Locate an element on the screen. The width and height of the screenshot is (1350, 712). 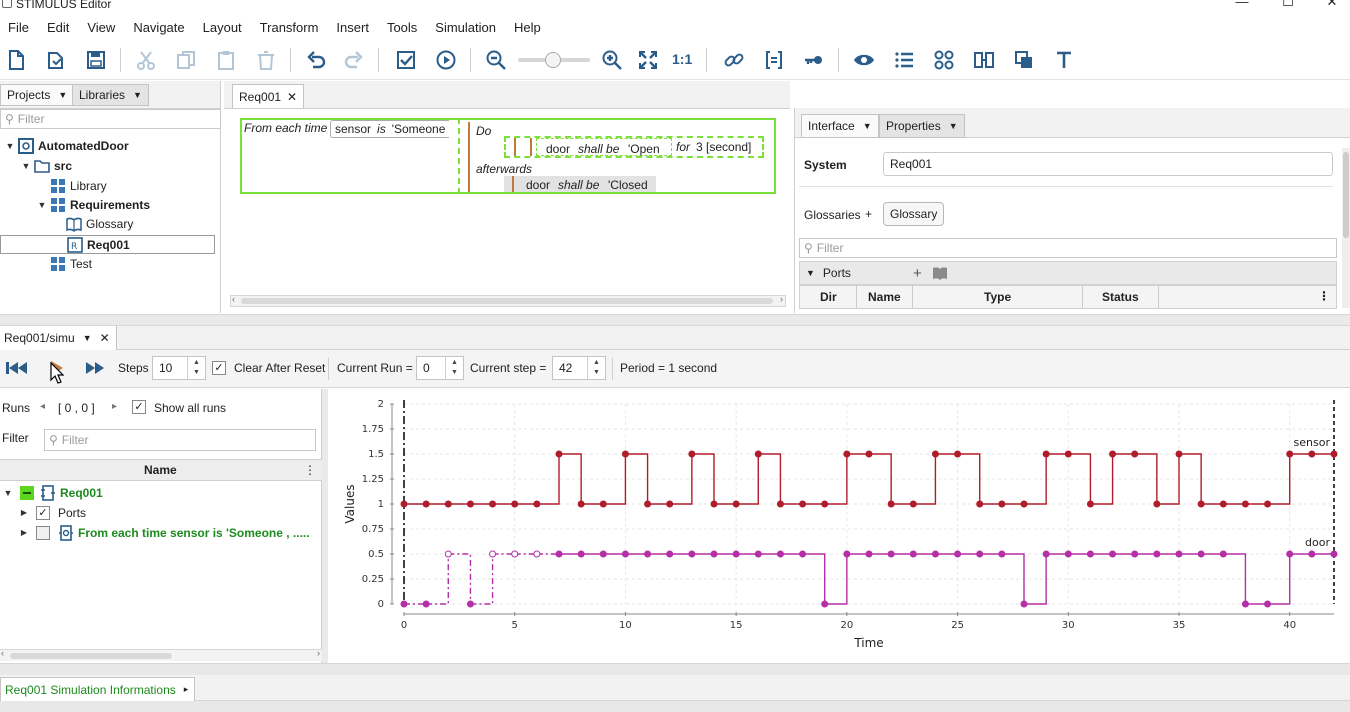
menu-view: View is located at coordinates (101, 27).